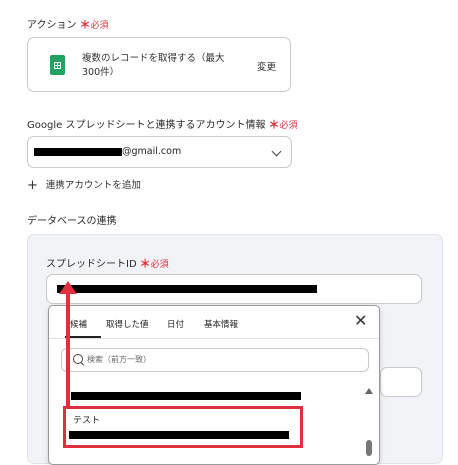 This screenshot has width=458, height=465. I want to click on scroll-up-icon, so click(369, 391).